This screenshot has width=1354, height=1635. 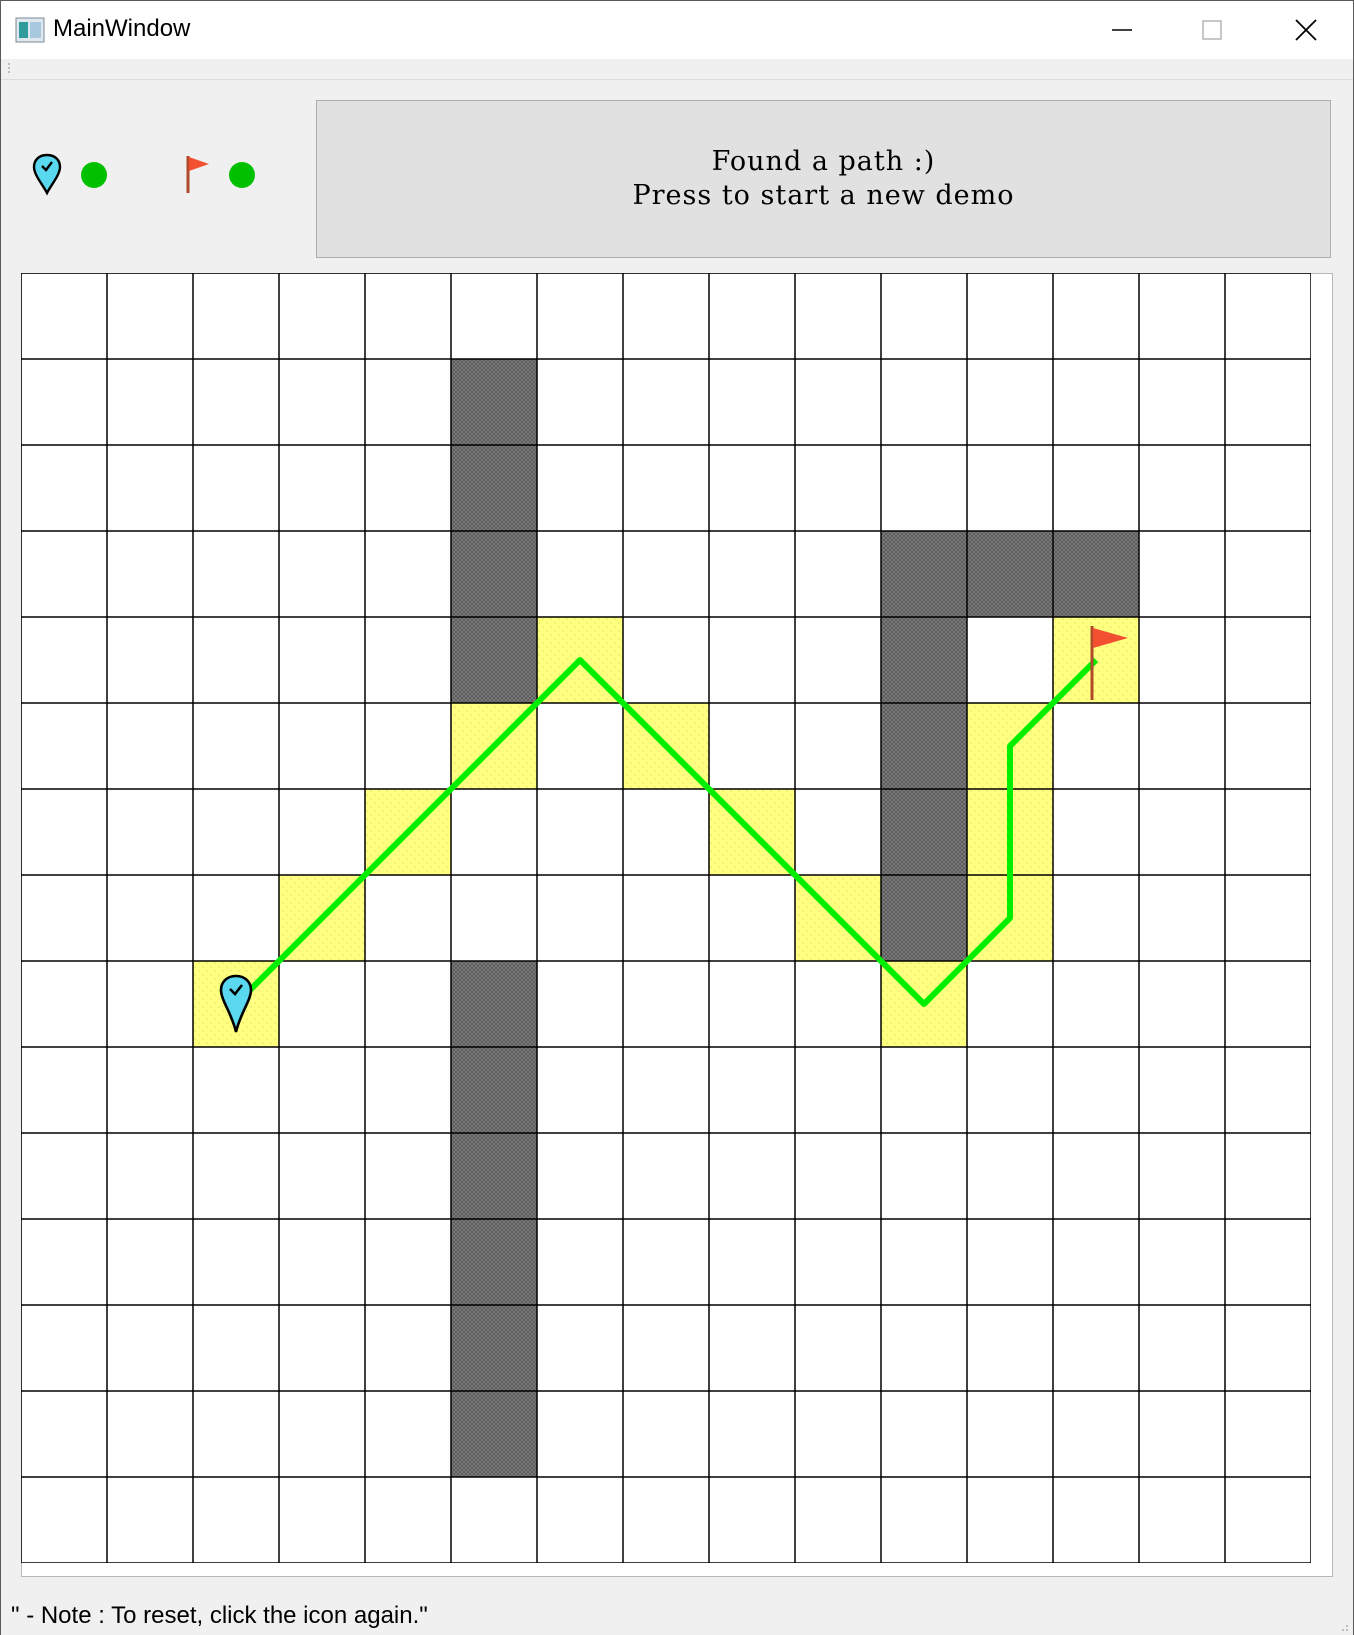 What do you see at coordinates (30, 30) in the screenshot?
I see `app-icon` at bounding box center [30, 30].